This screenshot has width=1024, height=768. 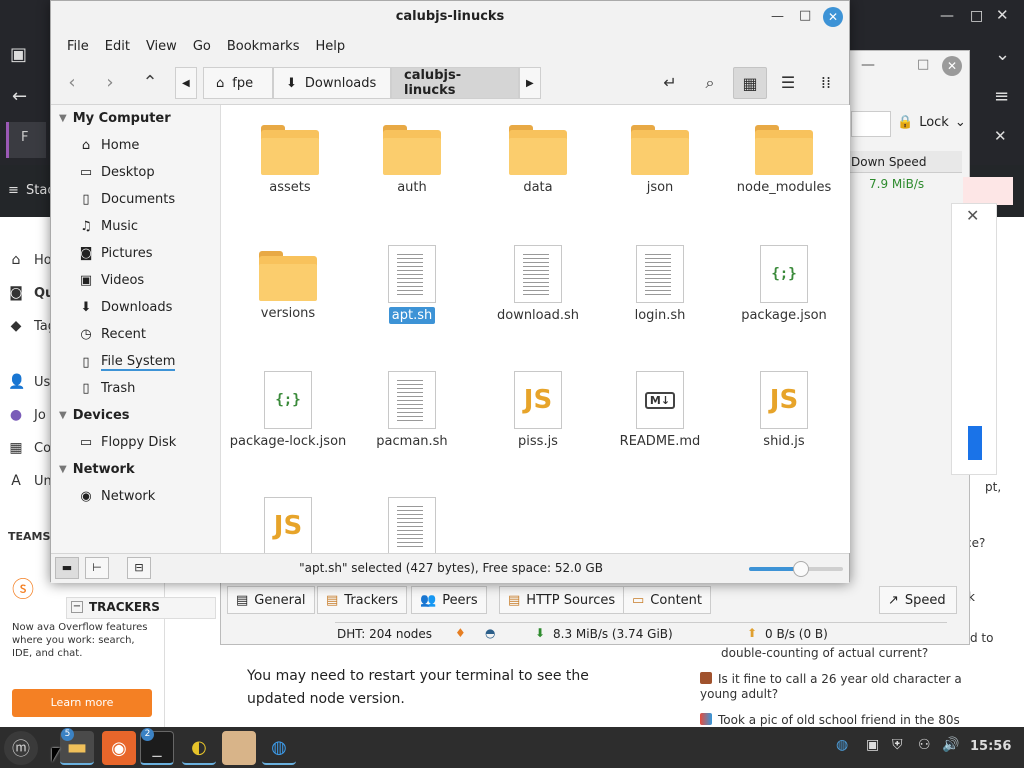 What do you see at coordinates (30, 481) in the screenshot?
I see `nav-unanswered: A Un` at bounding box center [30, 481].